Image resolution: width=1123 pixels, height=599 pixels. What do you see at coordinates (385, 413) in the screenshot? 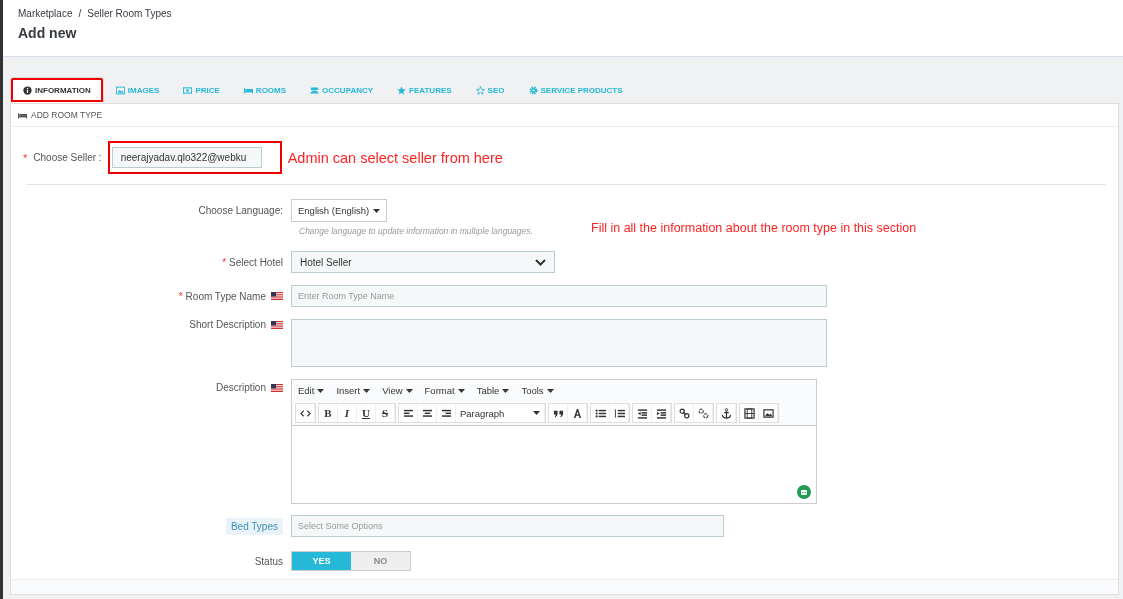
I see `format-button: S` at bounding box center [385, 413].